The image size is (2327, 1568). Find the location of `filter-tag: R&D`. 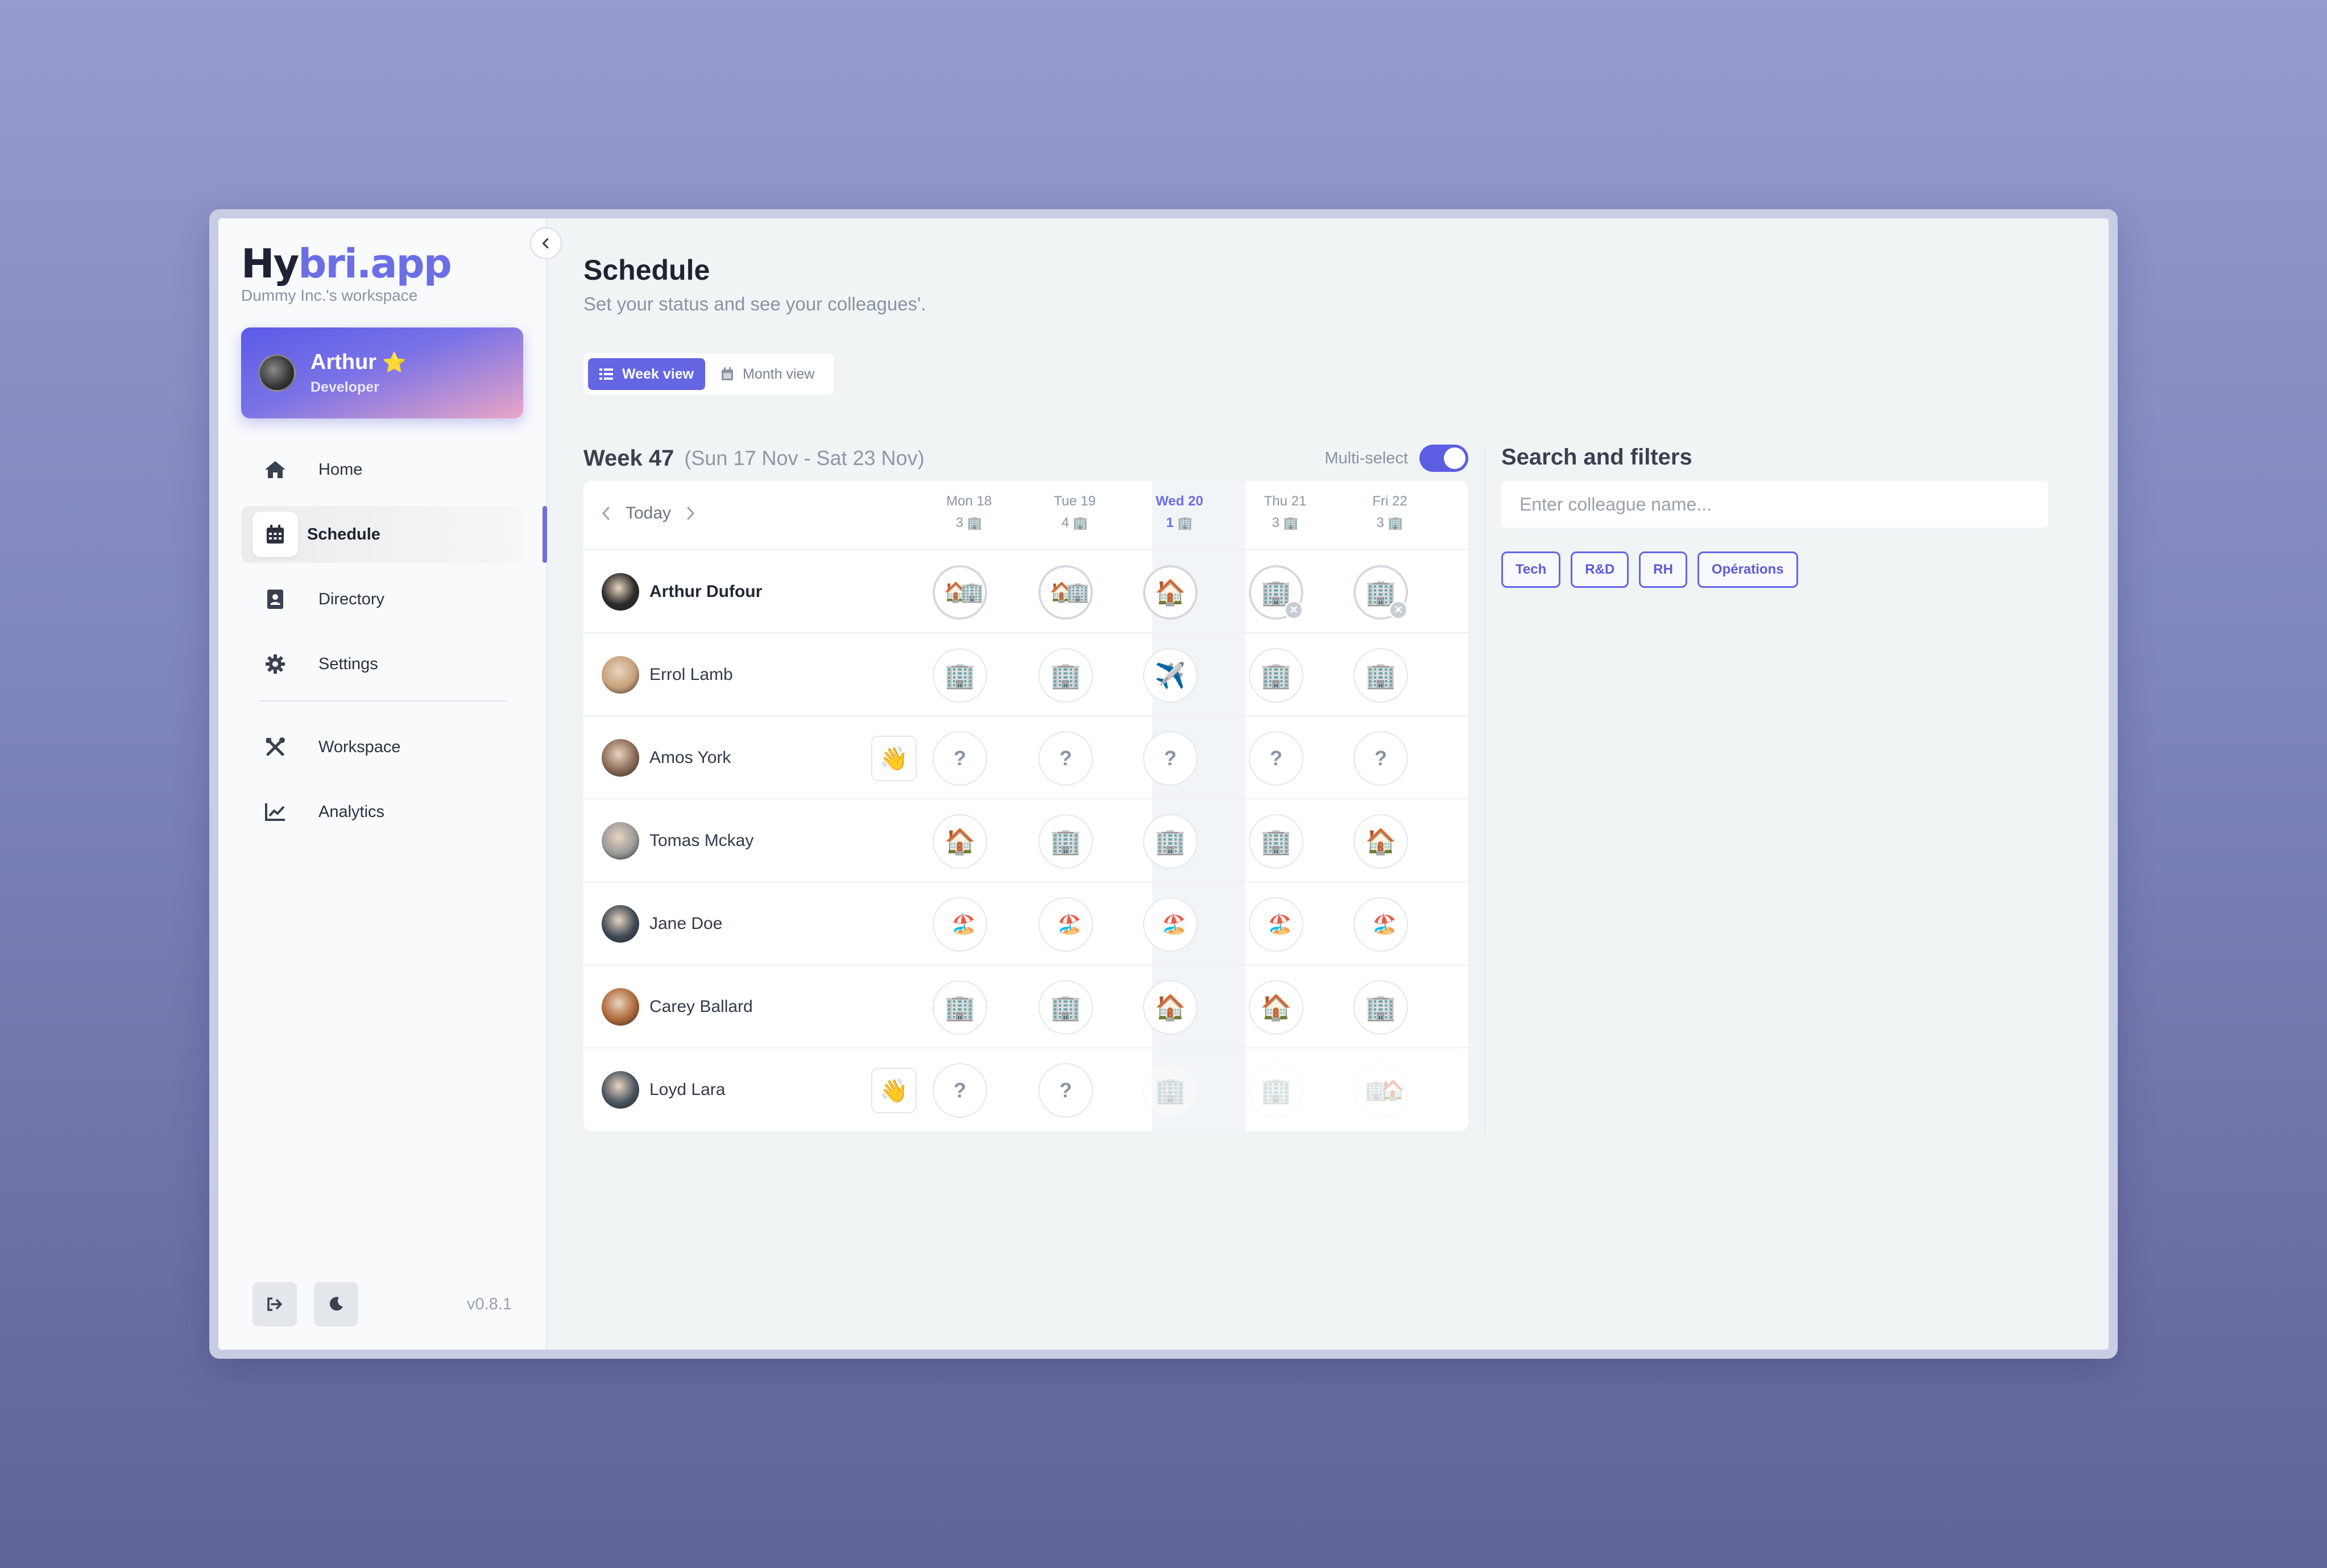

filter-tag: R&D is located at coordinates (1600, 569).